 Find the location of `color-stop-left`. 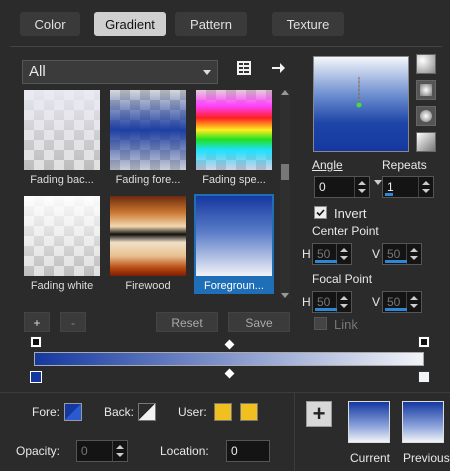

color-stop-left is located at coordinates (36, 377).